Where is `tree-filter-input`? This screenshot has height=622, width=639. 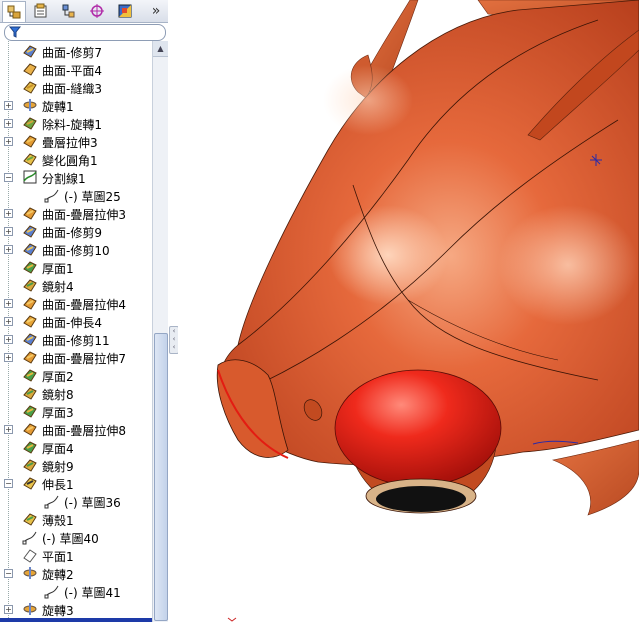 tree-filter-input is located at coordinates (85, 32).